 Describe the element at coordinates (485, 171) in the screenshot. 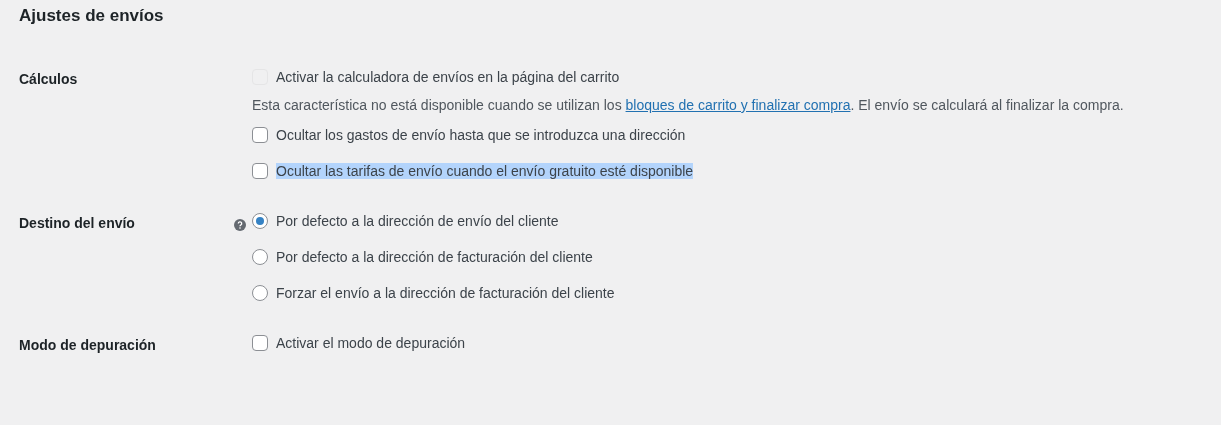

I see `checkbox-label: Ocultar las tarifas de envío cuando el envío gratuito esté disponible` at that location.